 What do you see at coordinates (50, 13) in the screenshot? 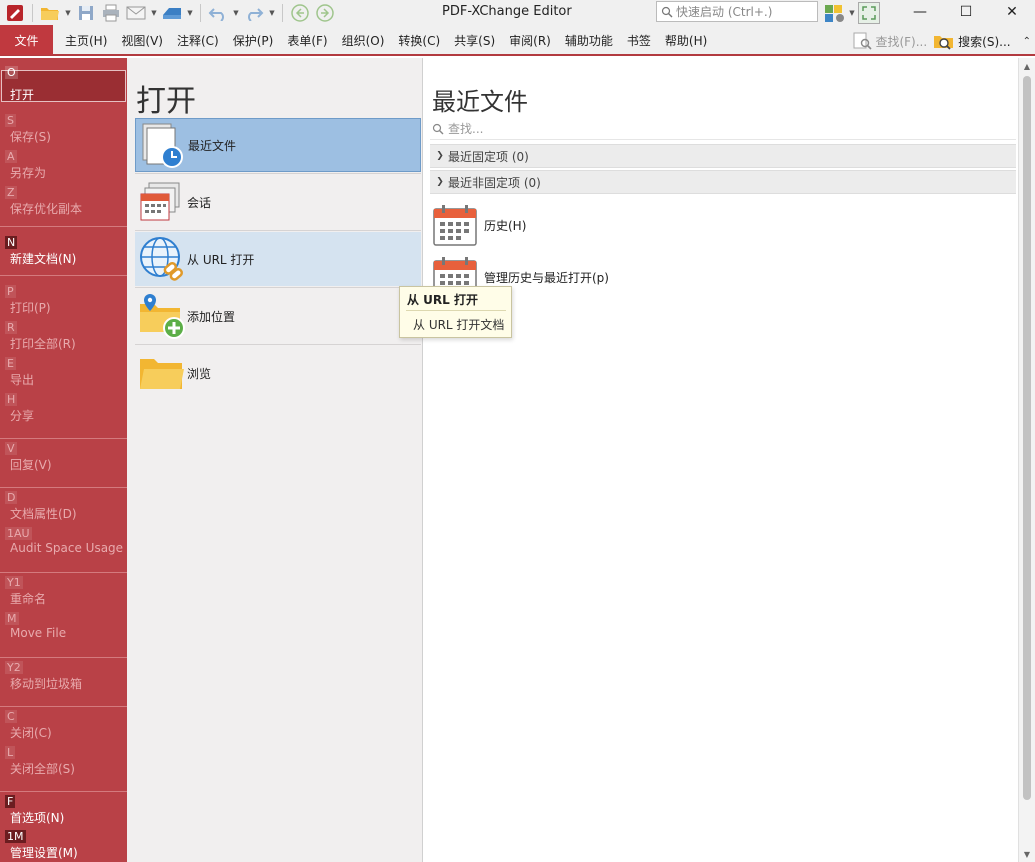
I see `open-folder-icon` at bounding box center [50, 13].